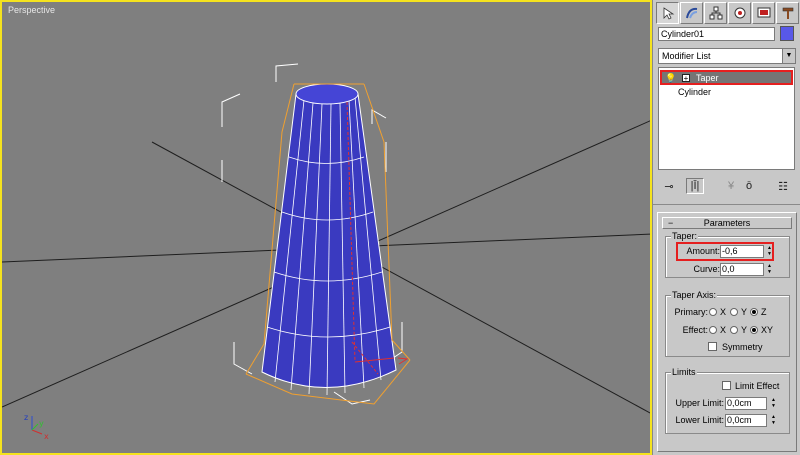  Describe the element at coordinates (686, 56) in the screenshot. I see `modifier-list-label: Modifier List` at that location.